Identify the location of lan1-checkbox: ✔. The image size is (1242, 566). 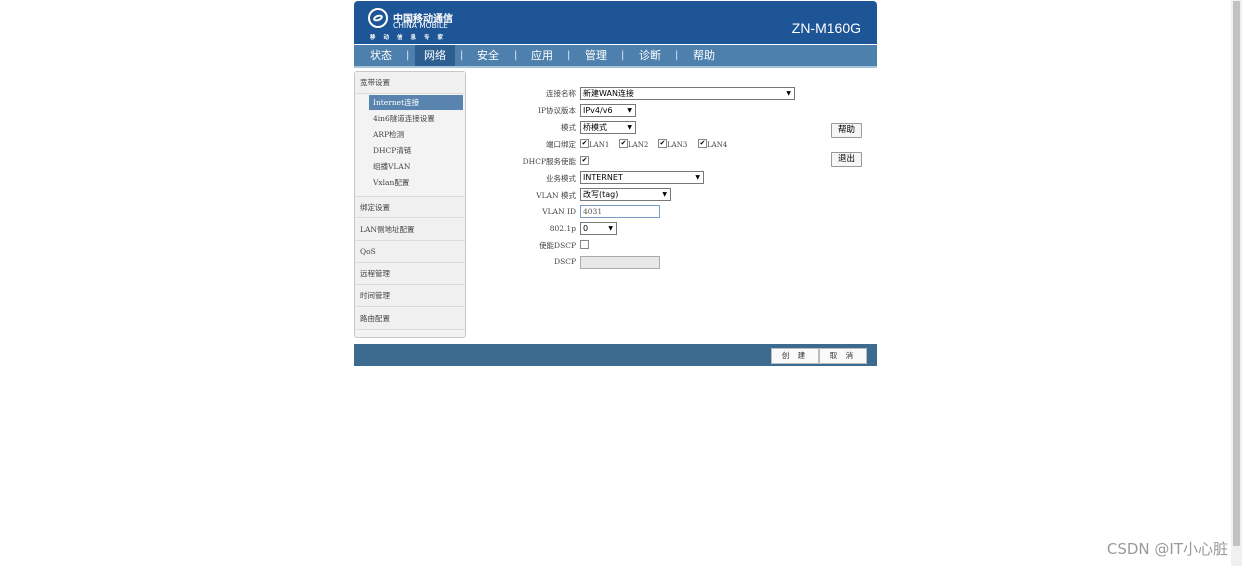
(584, 143).